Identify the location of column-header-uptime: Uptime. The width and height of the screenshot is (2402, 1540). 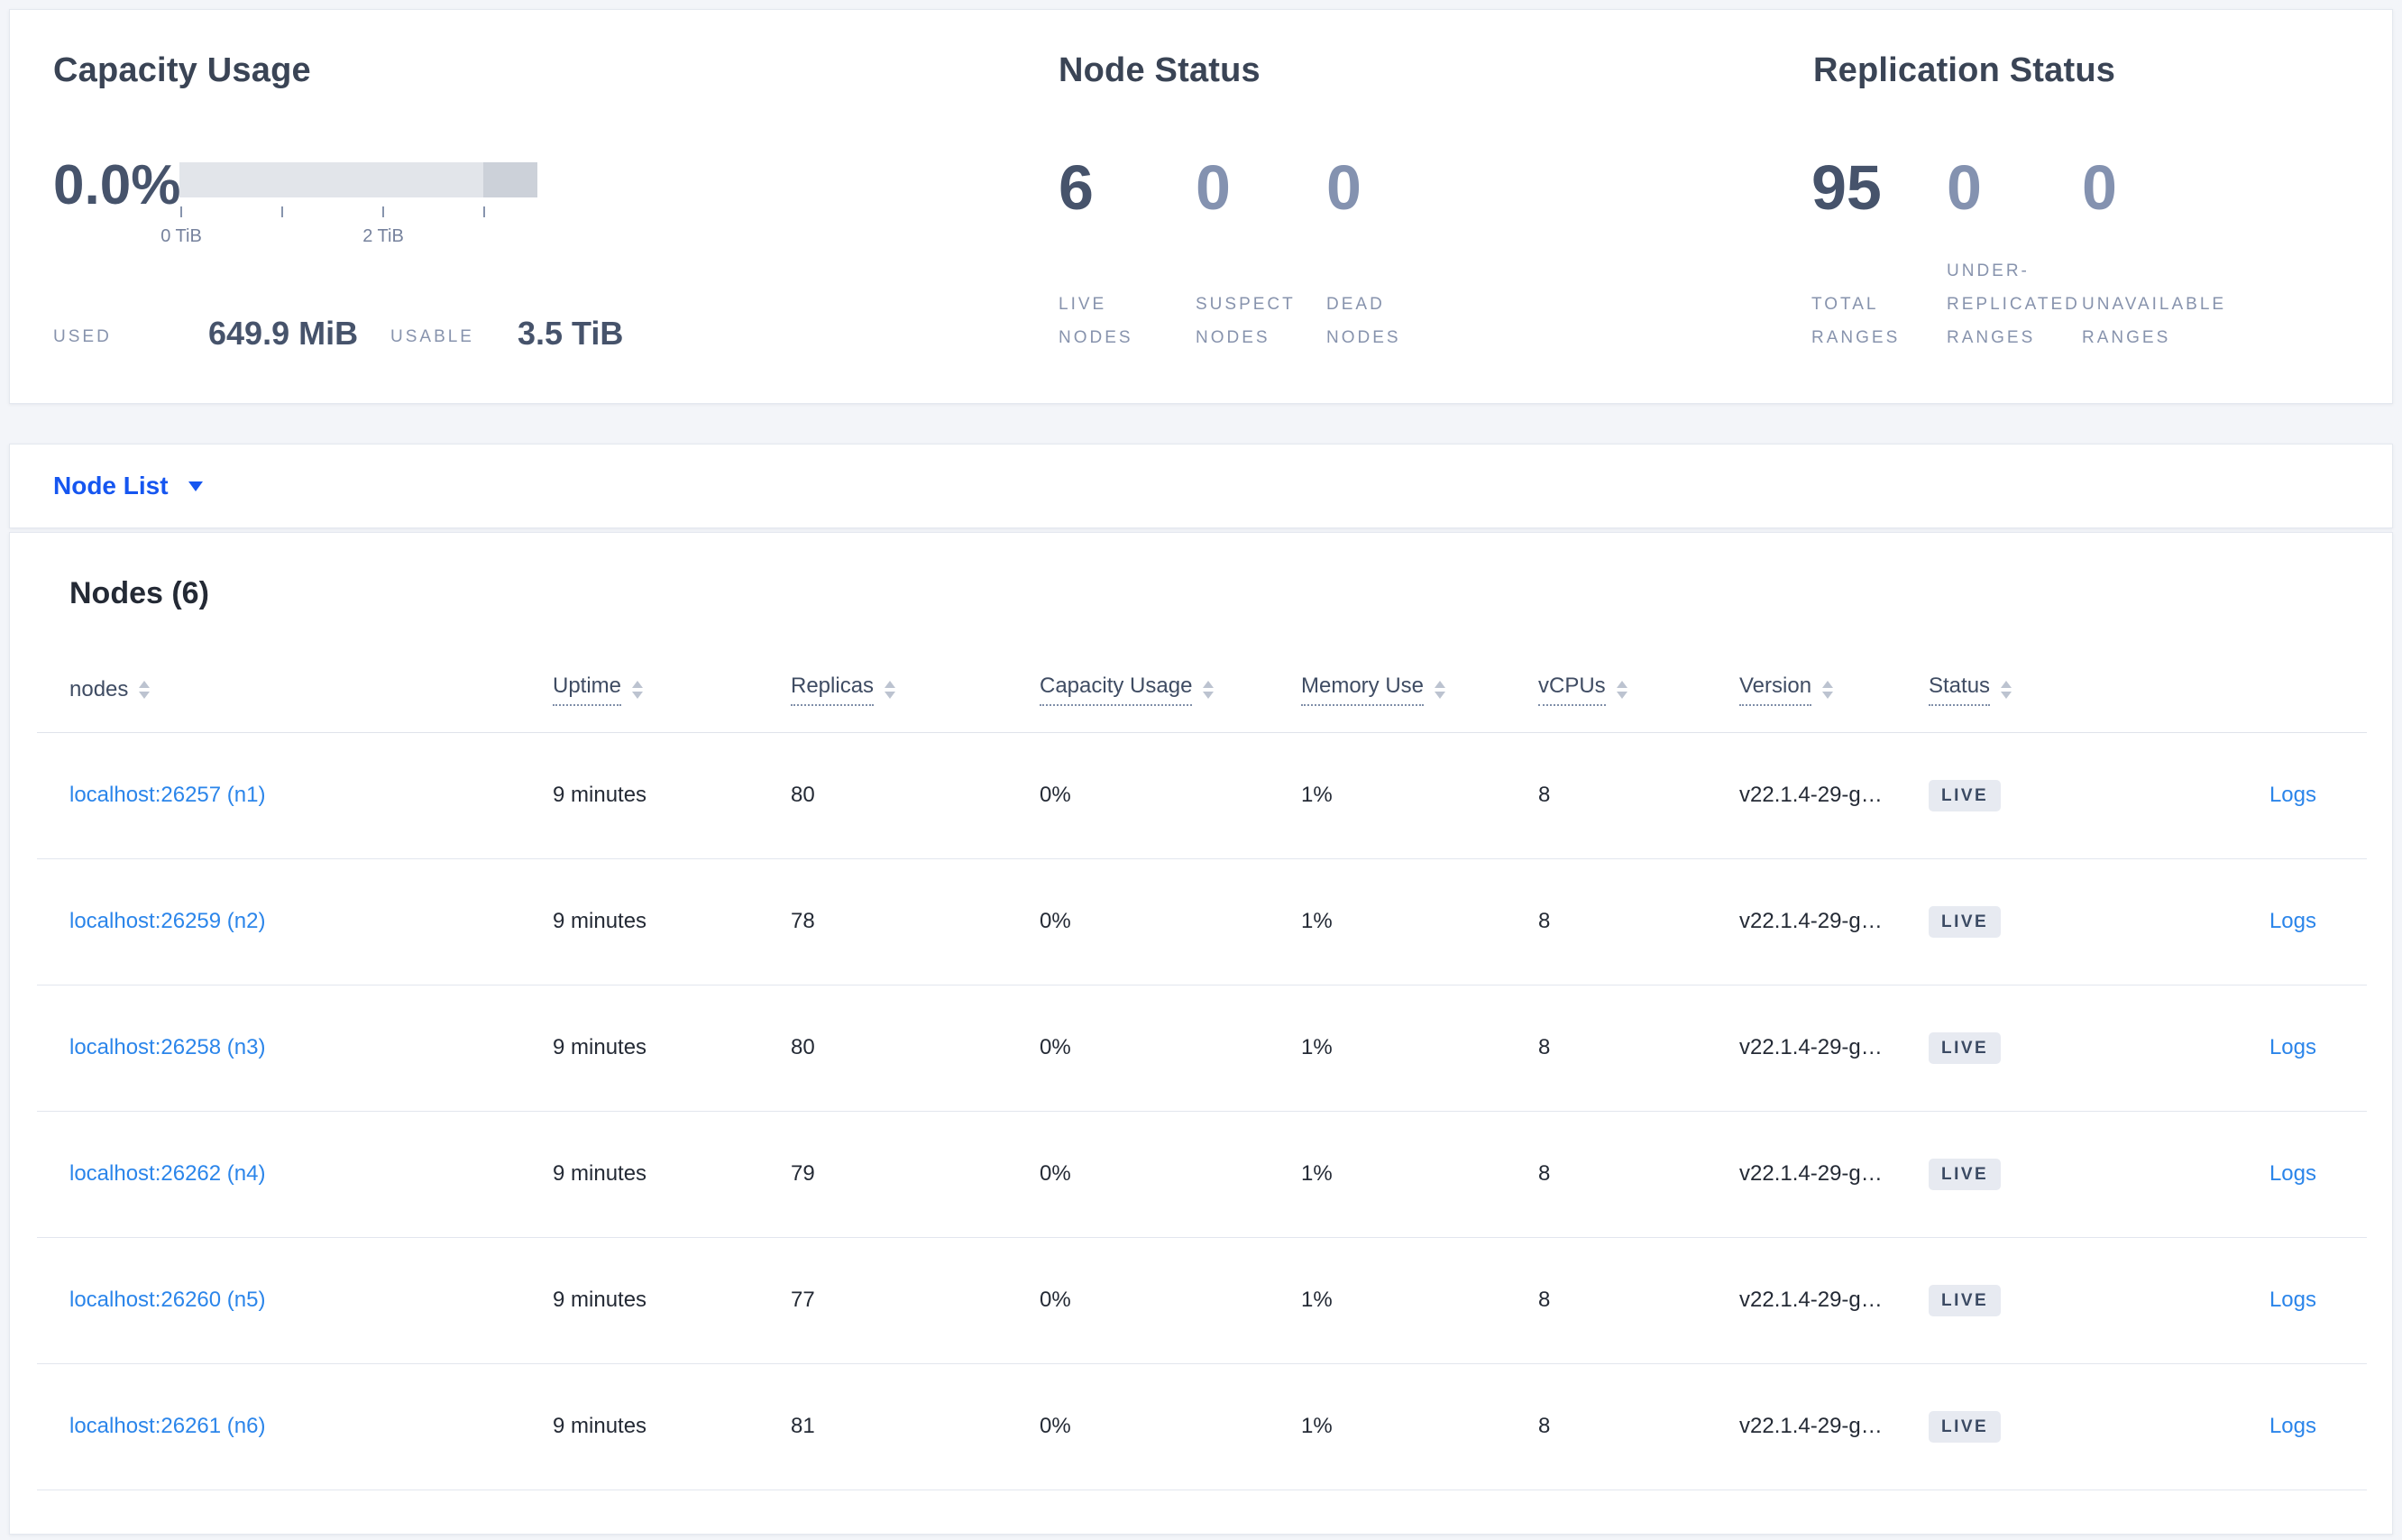
(672, 690).